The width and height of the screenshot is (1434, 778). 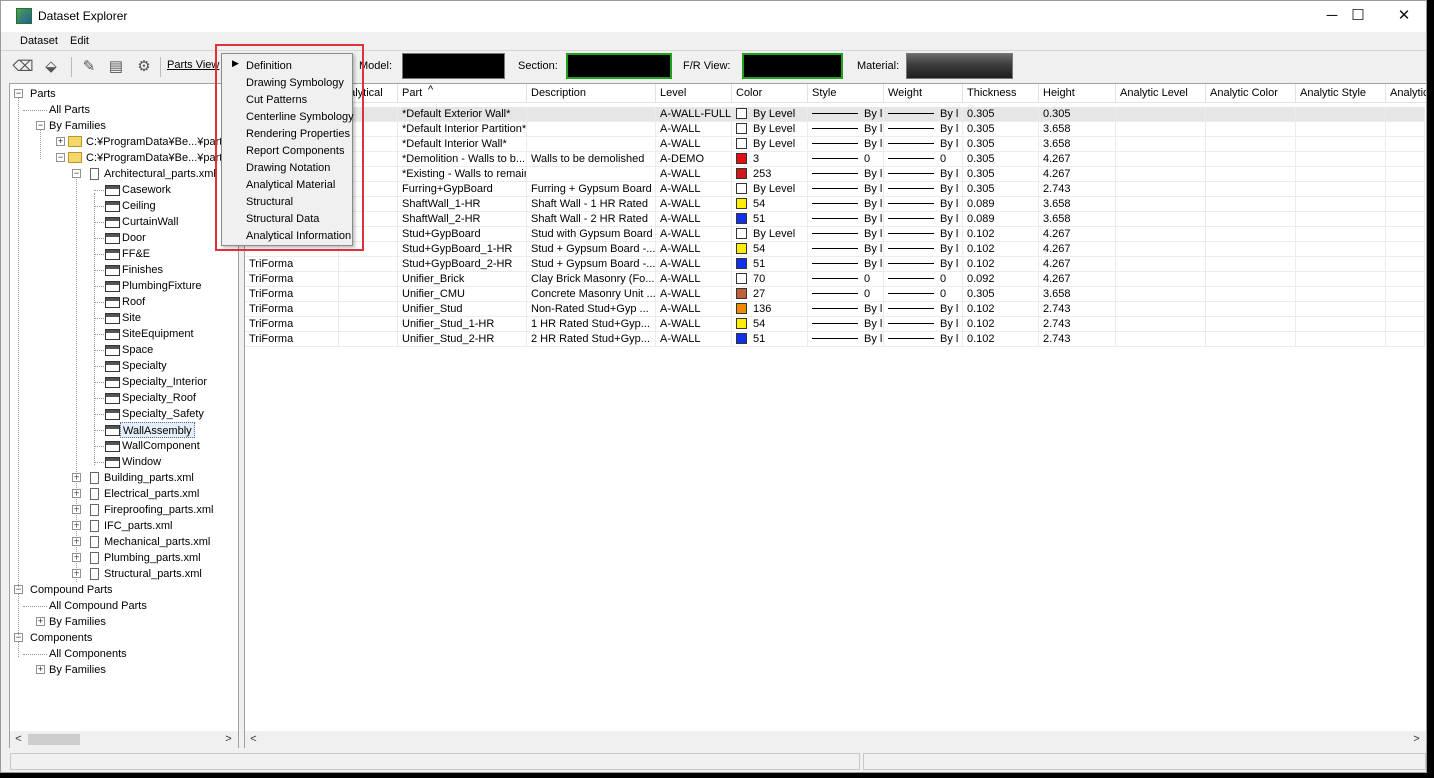 I want to click on gears-icon: ⚙, so click(x=144, y=67).